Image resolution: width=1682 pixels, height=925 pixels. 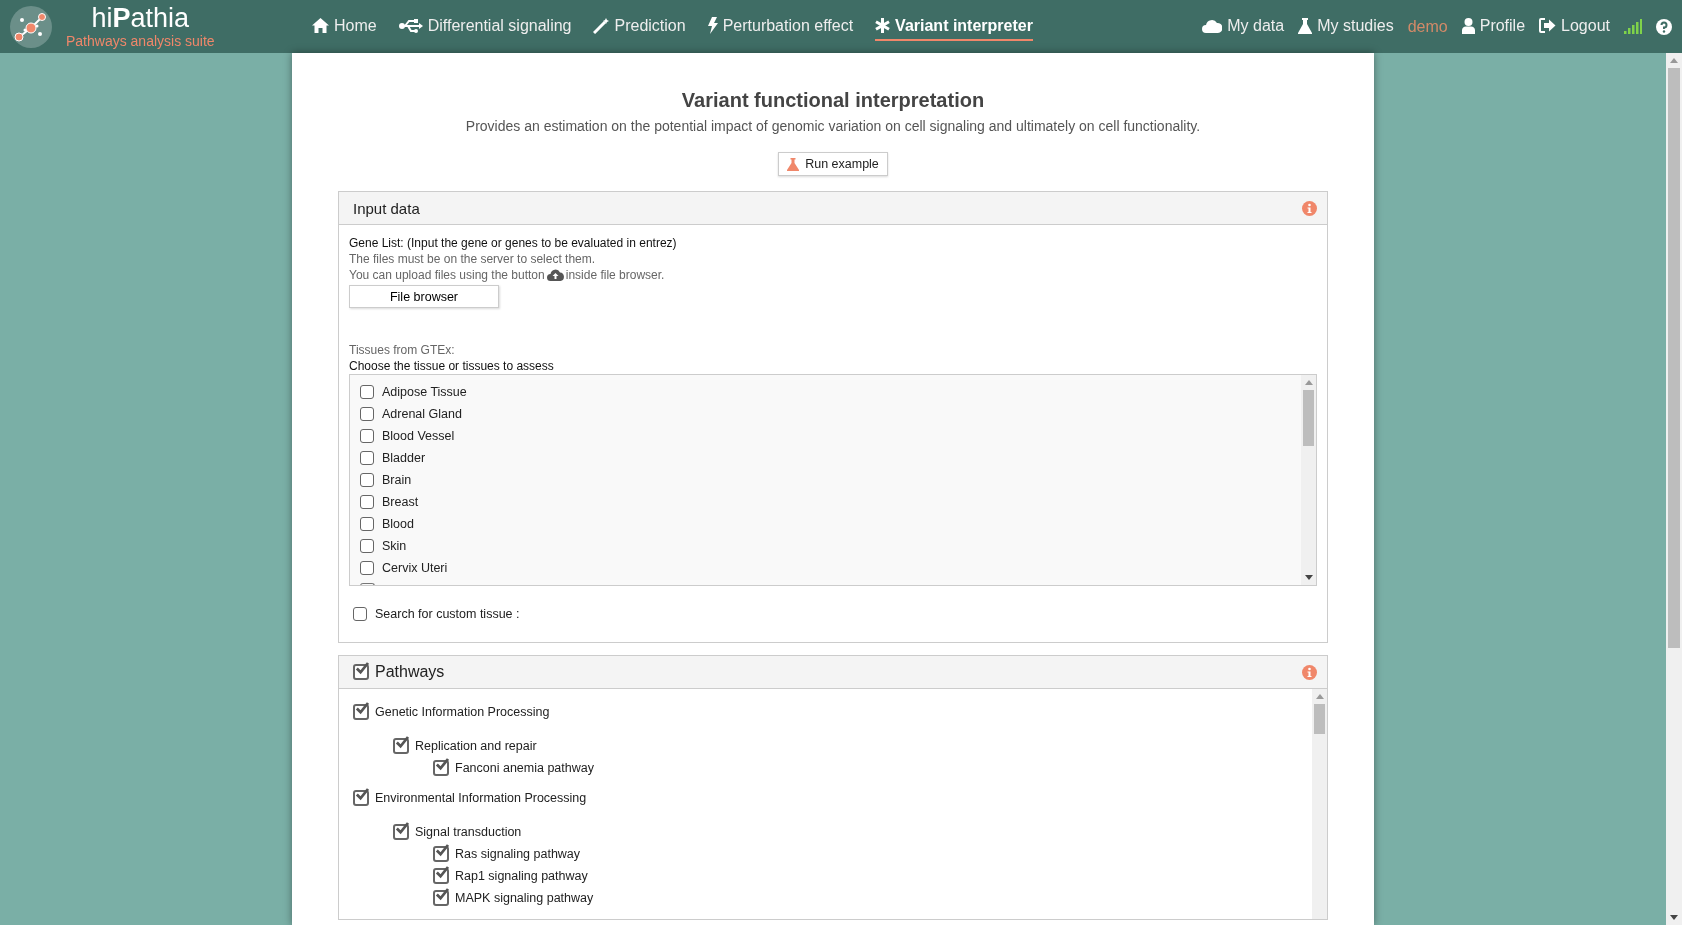 What do you see at coordinates (865, 876) in the screenshot?
I see `pathway-tree-item: Rap1 signaling pathway` at bounding box center [865, 876].